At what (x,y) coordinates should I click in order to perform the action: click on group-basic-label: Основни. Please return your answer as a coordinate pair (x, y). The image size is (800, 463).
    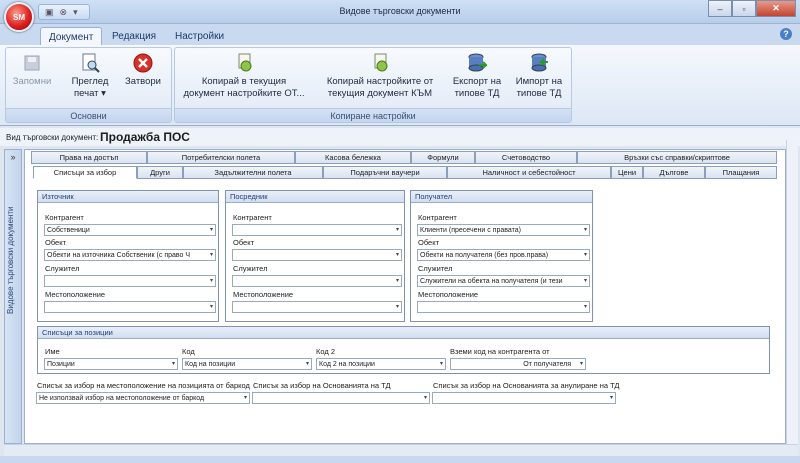
    Looking at the image, I should click on (88, 115).